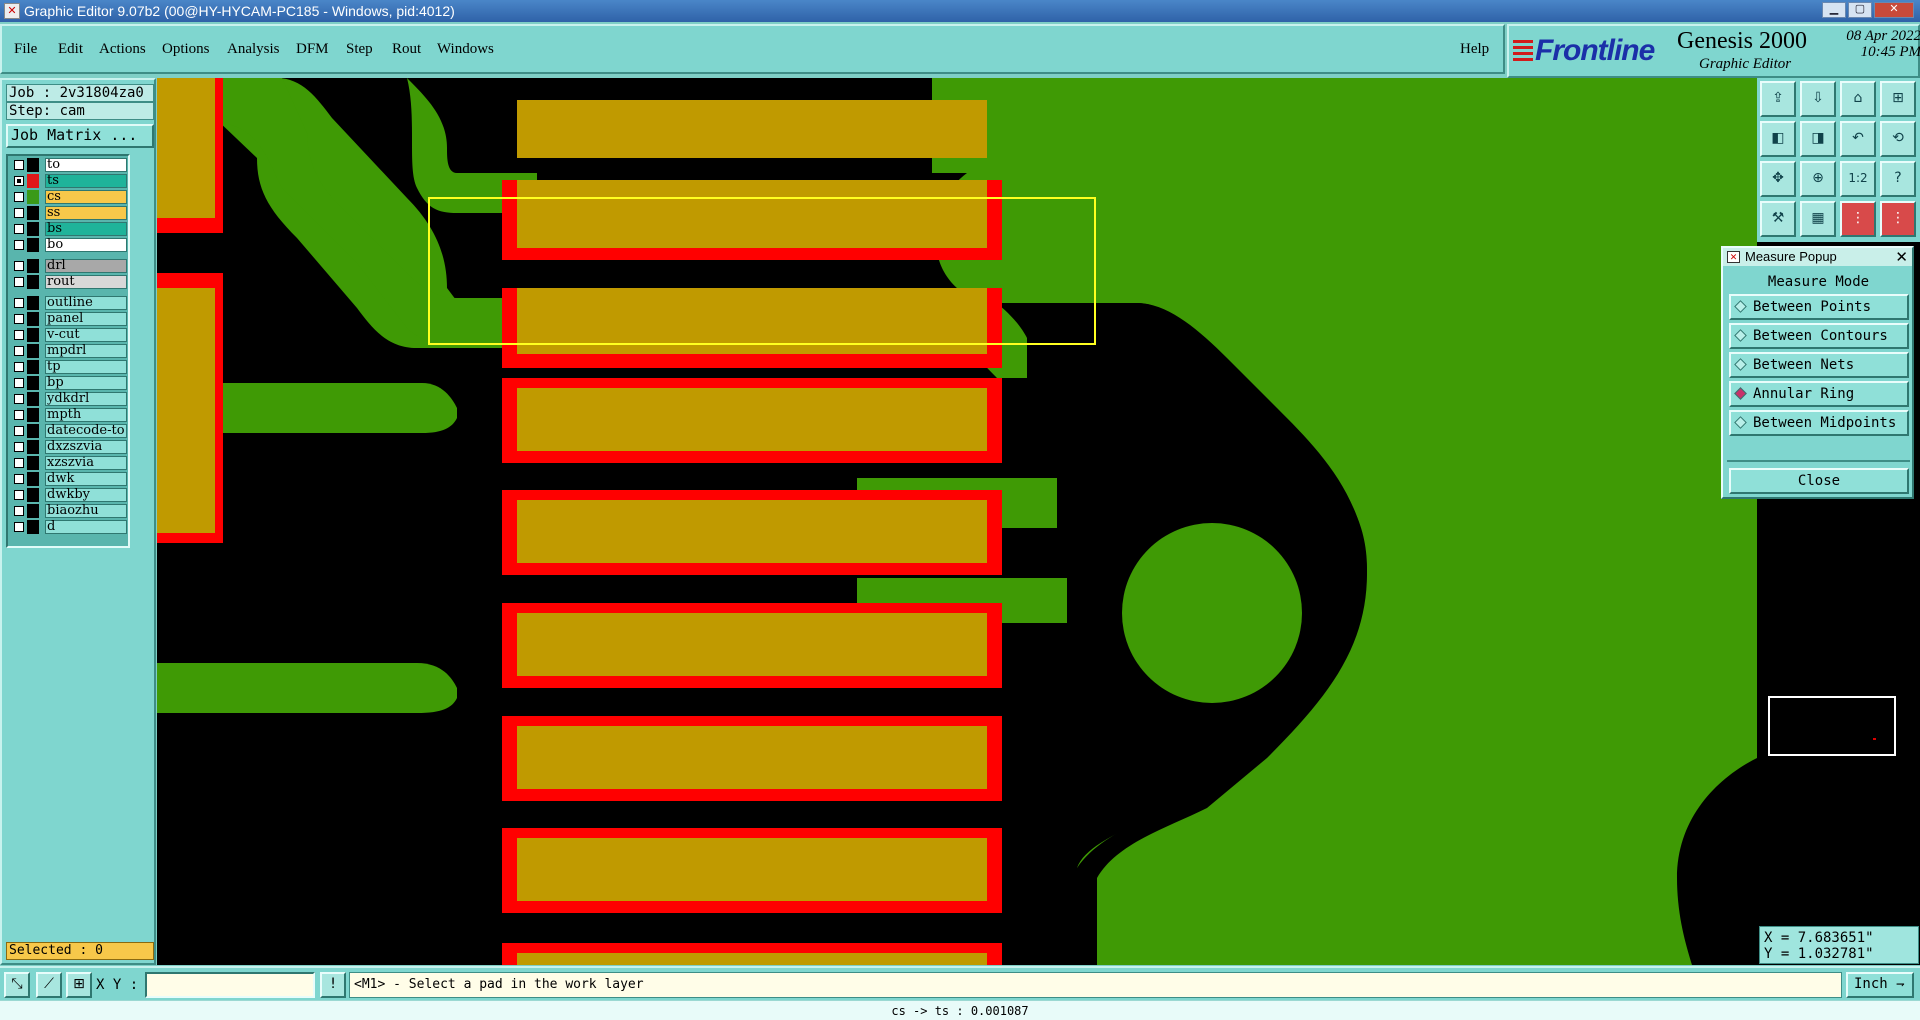  What do you see at coordinates (230, 985) in the screenshot?
I see `xy-input` at bounding box center [230, 985].